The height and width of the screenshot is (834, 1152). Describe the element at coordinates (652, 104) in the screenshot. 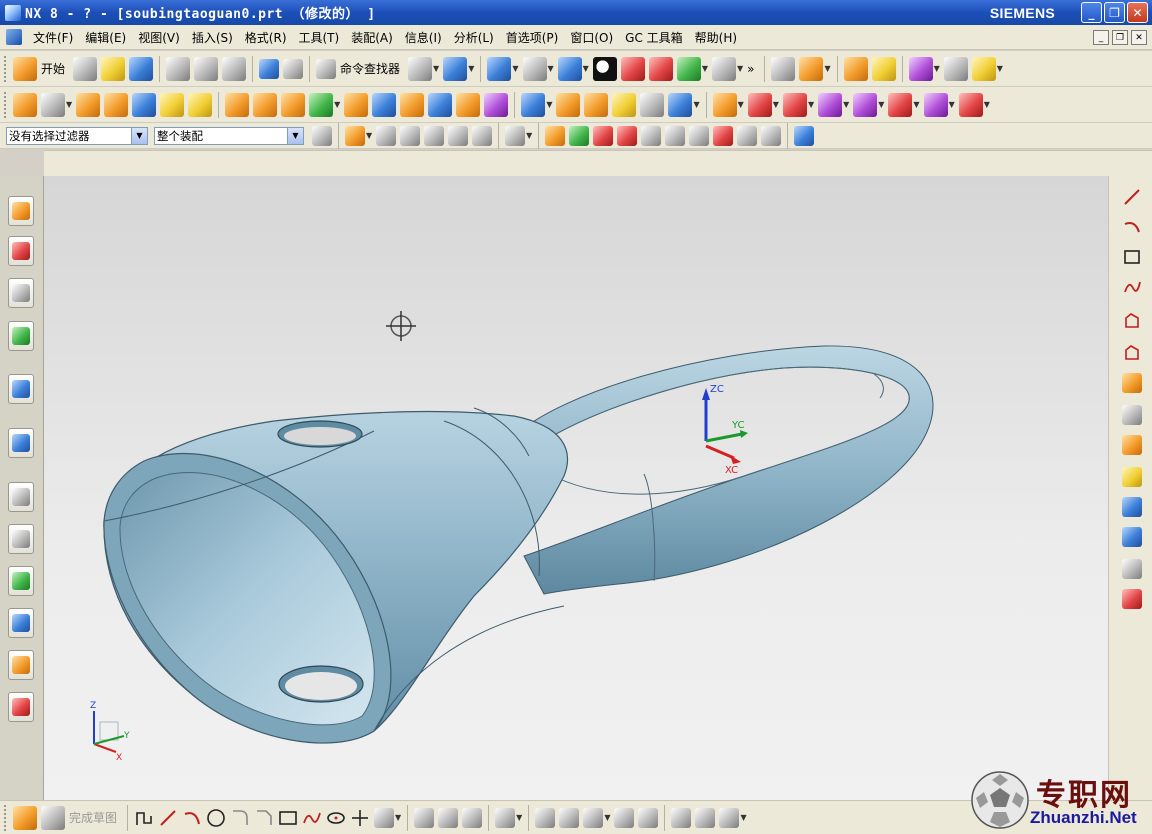

I see `ruled-icon` at that location.